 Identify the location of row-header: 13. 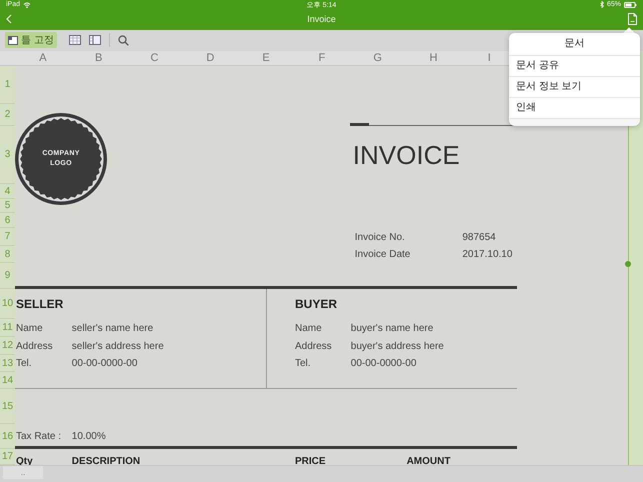
(7, 363).